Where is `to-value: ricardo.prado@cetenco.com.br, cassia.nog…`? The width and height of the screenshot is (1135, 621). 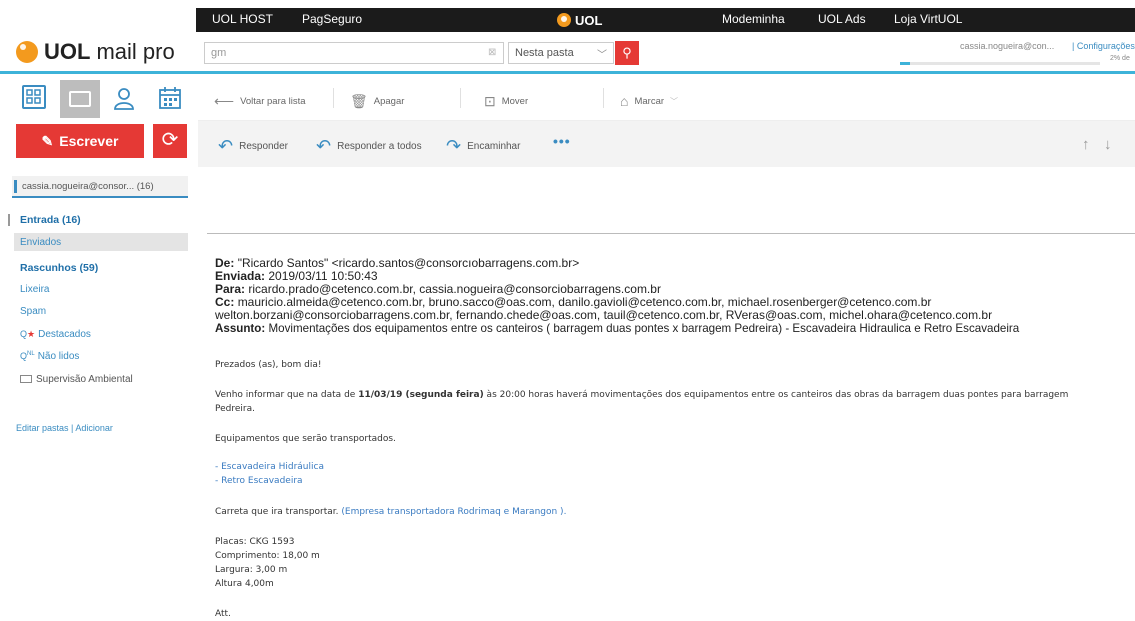 to-value: ricardo.prado@cetenco.com.br, cassia.nog… is located at coordinates (454, 289).